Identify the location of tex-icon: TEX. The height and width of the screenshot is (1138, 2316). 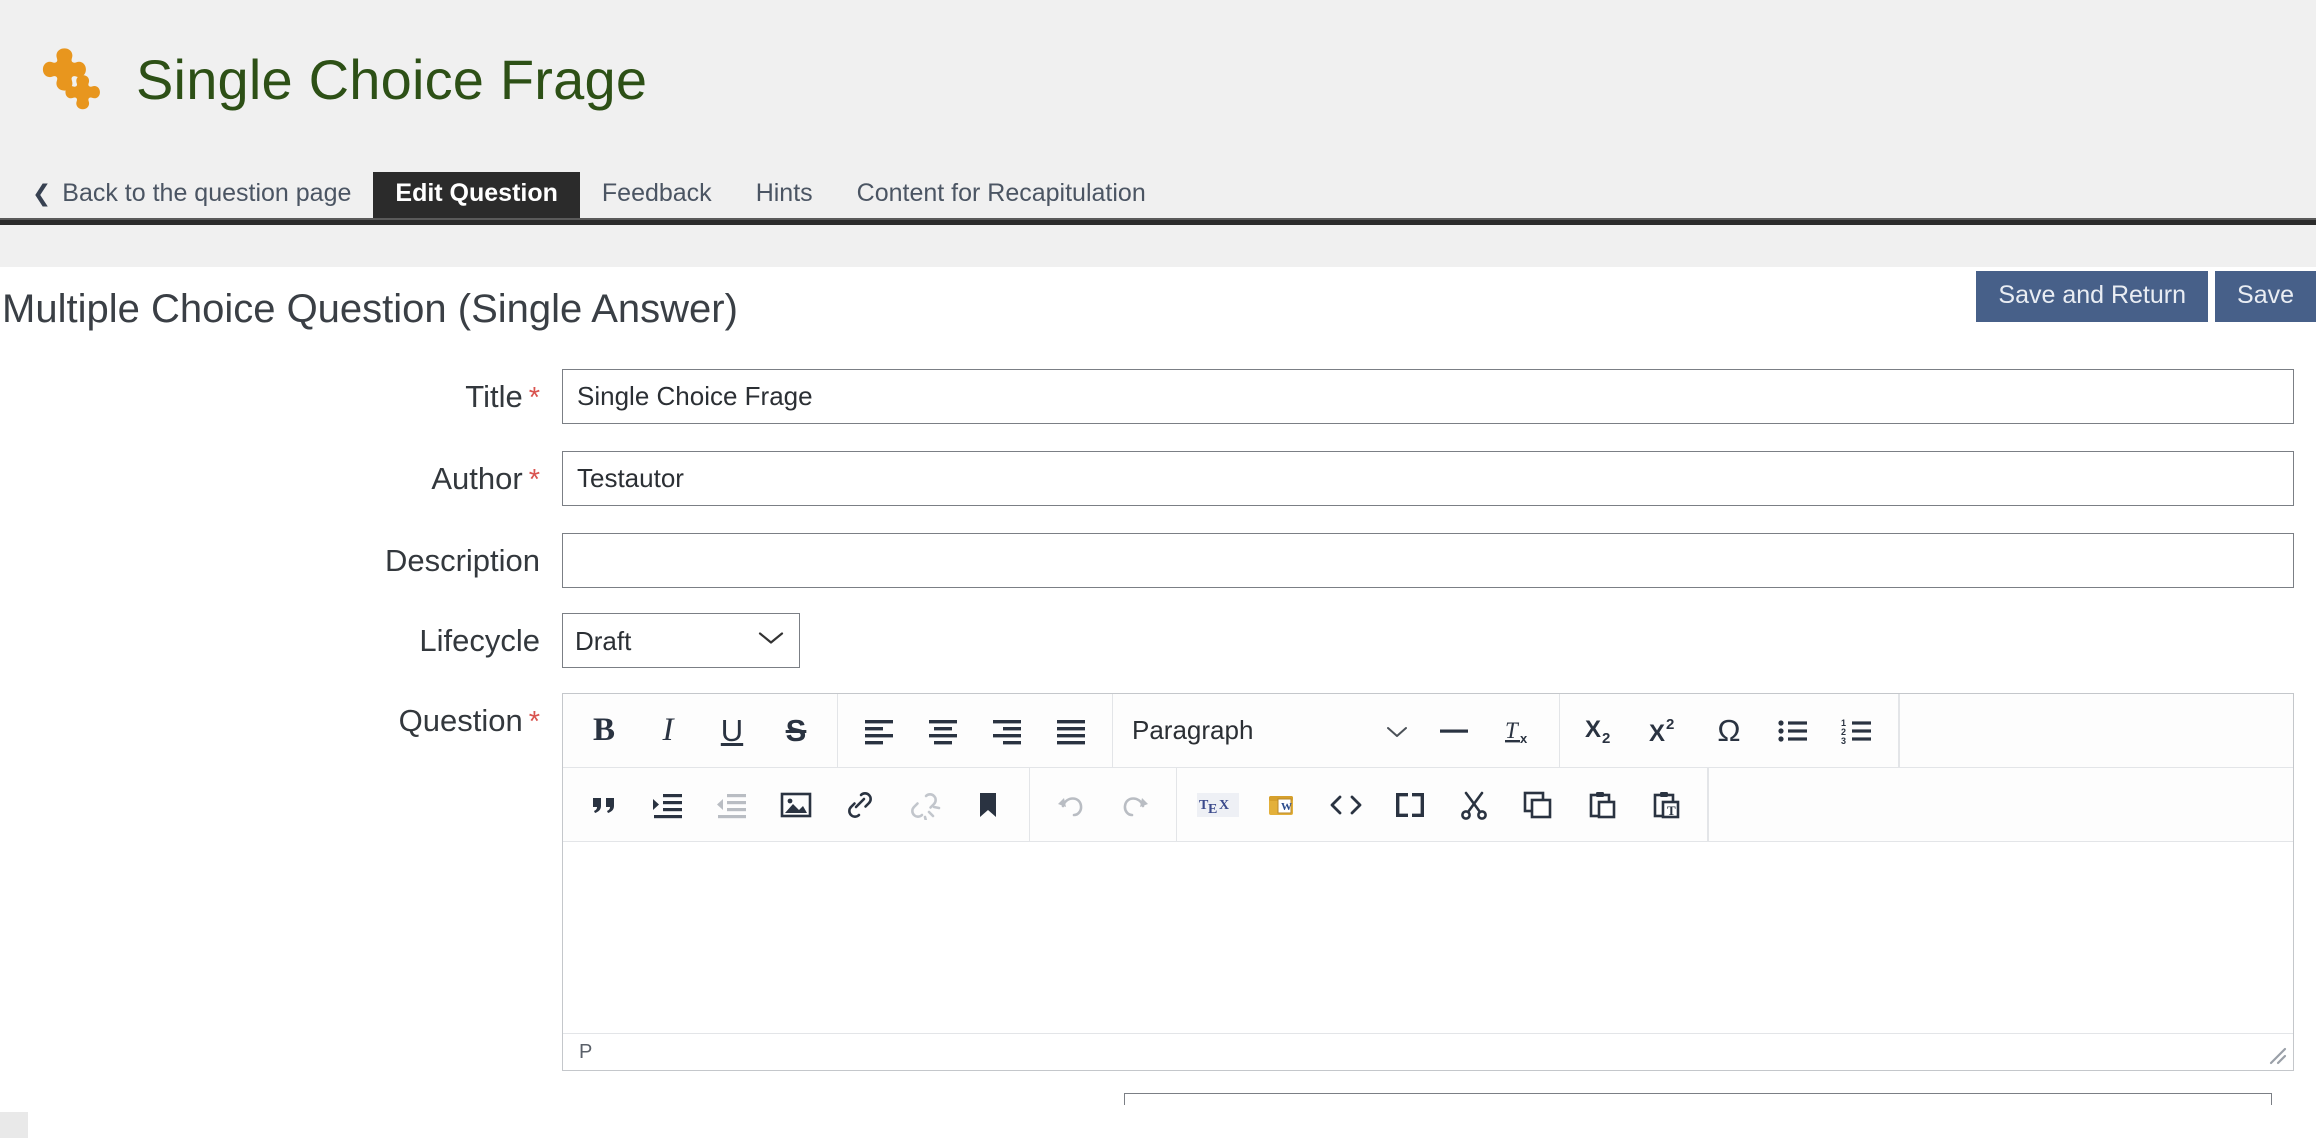
(1218, 805).